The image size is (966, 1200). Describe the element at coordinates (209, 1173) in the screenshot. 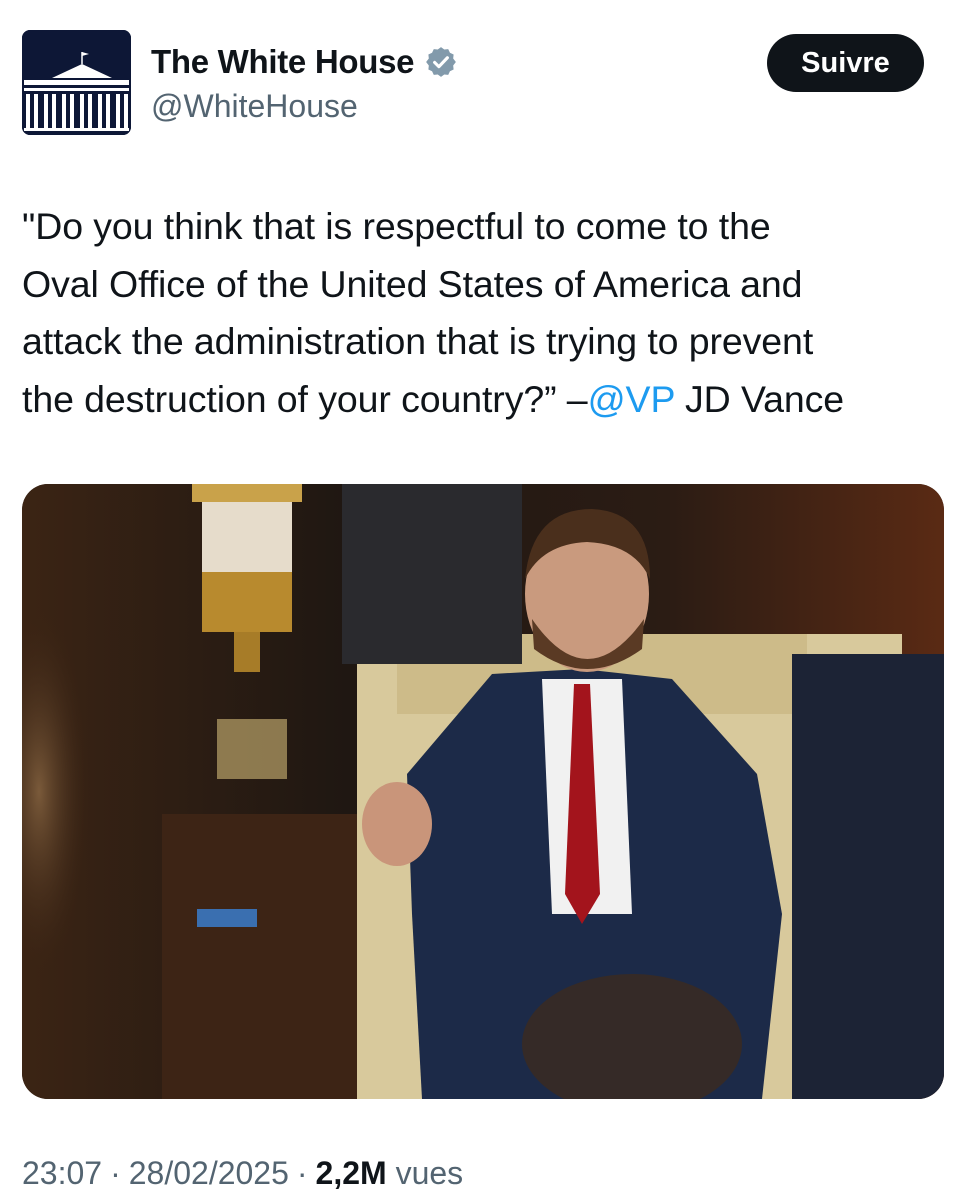

I see `tweet-date: 28/02/2025` at that location.